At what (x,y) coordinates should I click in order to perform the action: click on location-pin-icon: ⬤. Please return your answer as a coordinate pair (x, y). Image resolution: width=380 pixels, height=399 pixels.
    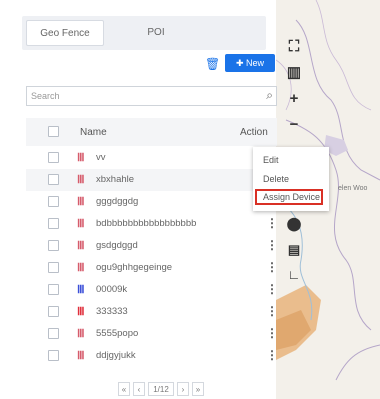
    Looking at the image, I should click on (294, 224).